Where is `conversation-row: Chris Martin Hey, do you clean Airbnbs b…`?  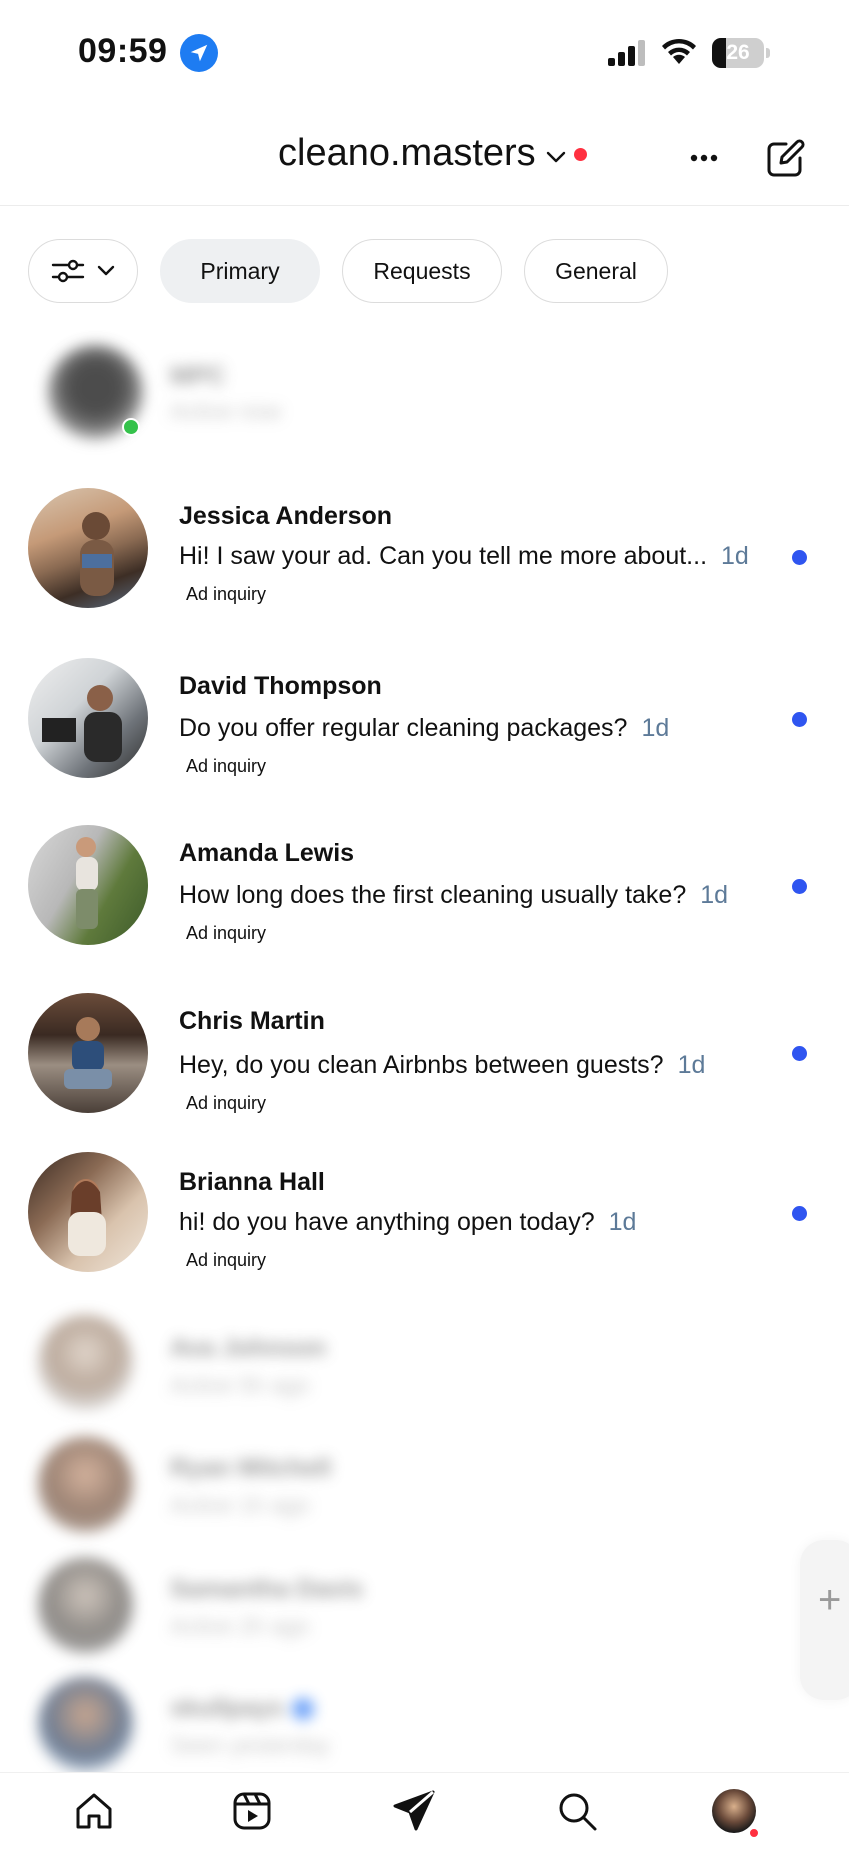
conversation-row: Chris Martin Hey, do you clean Airbnbs b… is located at coordinates (424, 1058).